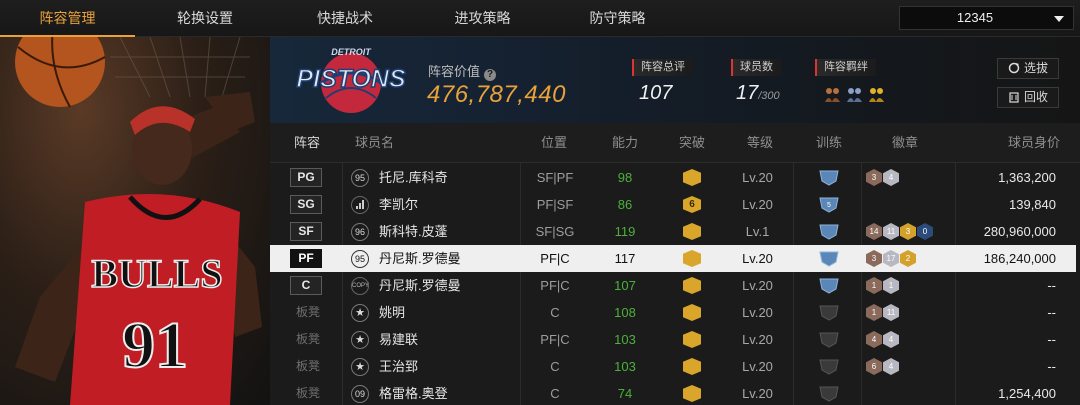 The width and height of the screenshot is (1080, 405). Describe the element at coordinates (673, 339) in the screenshot. I see `table-row: 板凳 ★ 易建联 PF|C 103 Lv.20 4 4 --` at that location.